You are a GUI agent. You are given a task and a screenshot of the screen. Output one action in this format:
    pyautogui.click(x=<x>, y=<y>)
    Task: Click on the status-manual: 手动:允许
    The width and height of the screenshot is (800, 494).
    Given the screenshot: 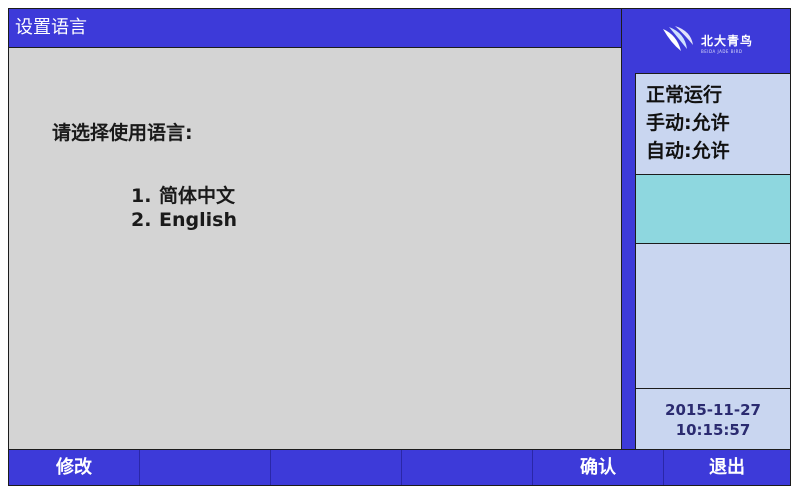 What is the action you would take?
    pyautogui.click(x=688, y=123)
    